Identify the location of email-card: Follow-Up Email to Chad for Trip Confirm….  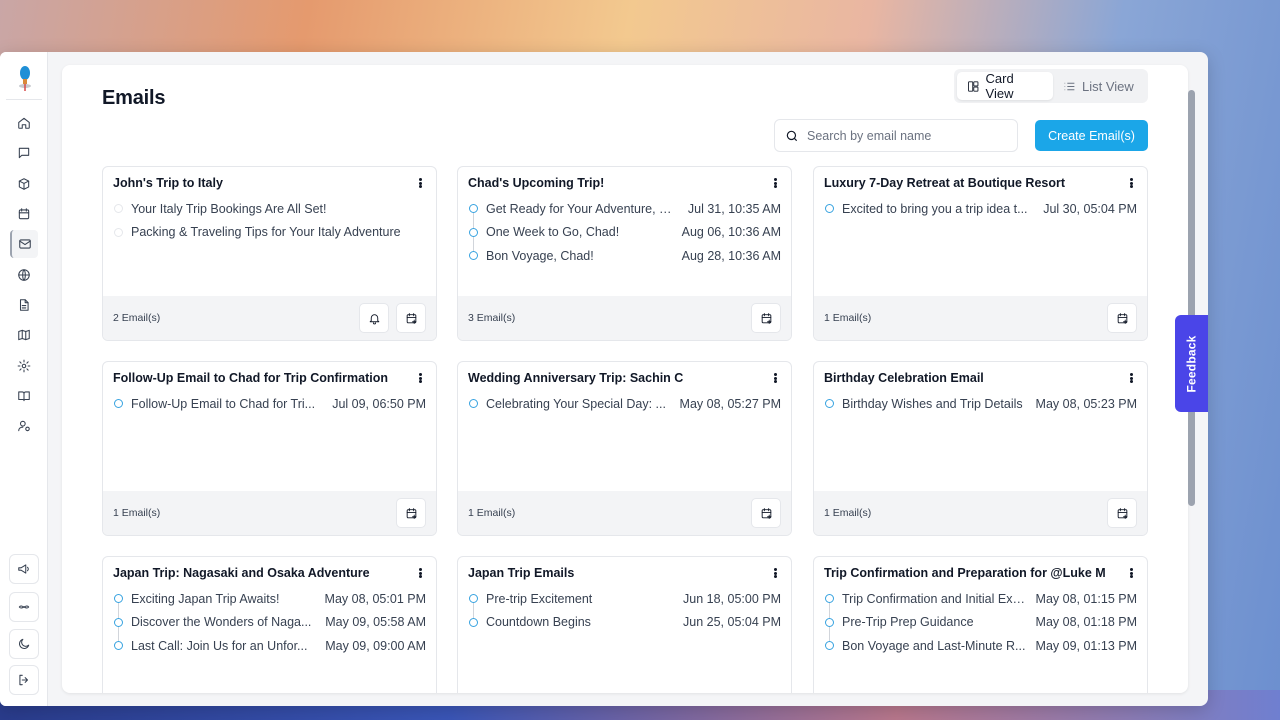
(269, 448).